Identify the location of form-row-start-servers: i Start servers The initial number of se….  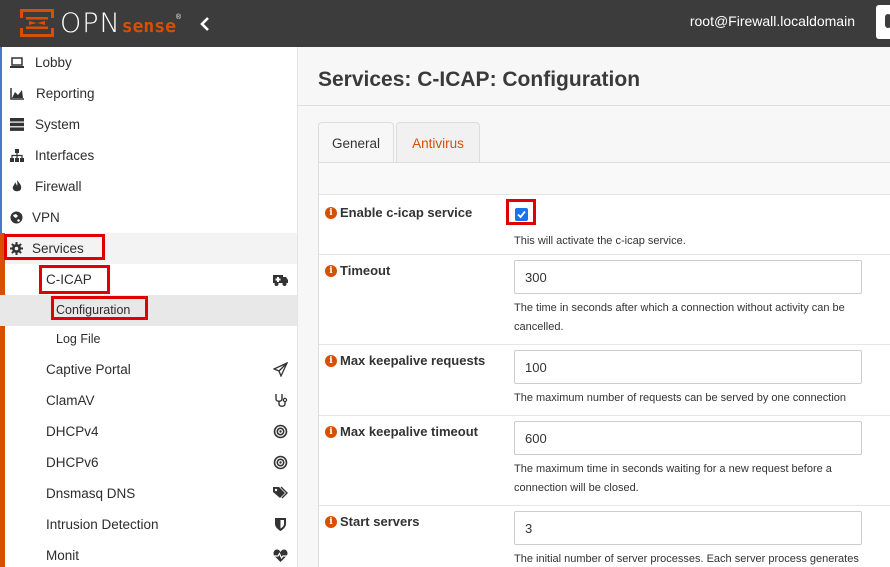
(604, 536).